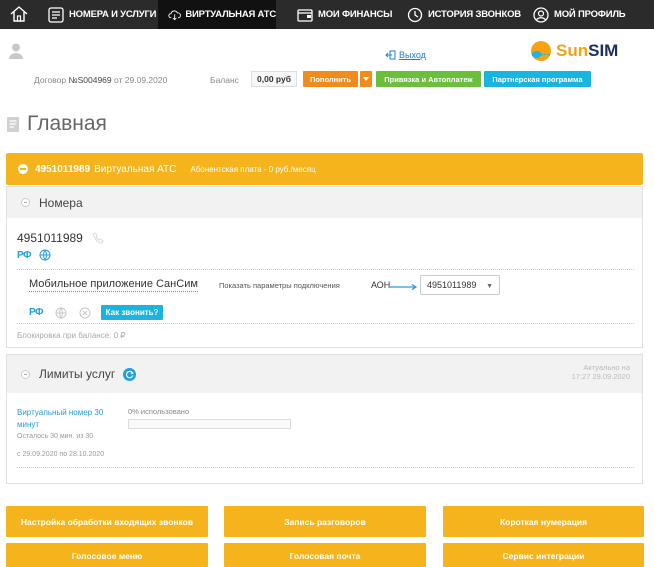  I want to click on incoming-calls-settings-button: Настройка обработки входящих звонков, so click(107, 521).